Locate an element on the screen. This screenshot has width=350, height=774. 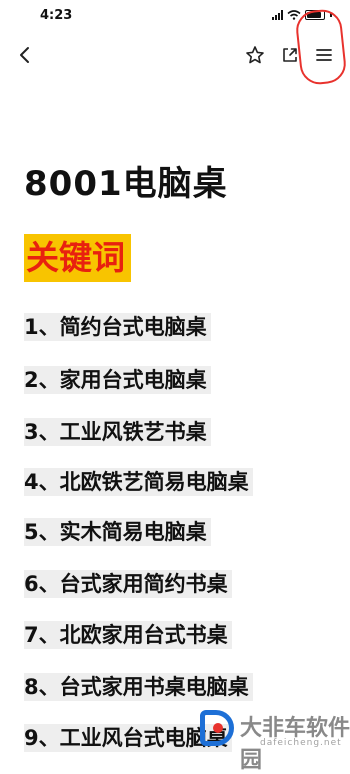
watermark-url: dafeicheng.net is located at coordinates (301, 743).